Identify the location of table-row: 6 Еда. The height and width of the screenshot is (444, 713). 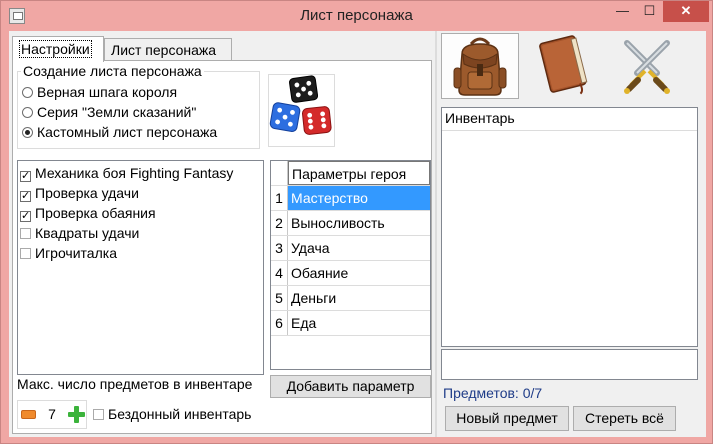
(350, 323).